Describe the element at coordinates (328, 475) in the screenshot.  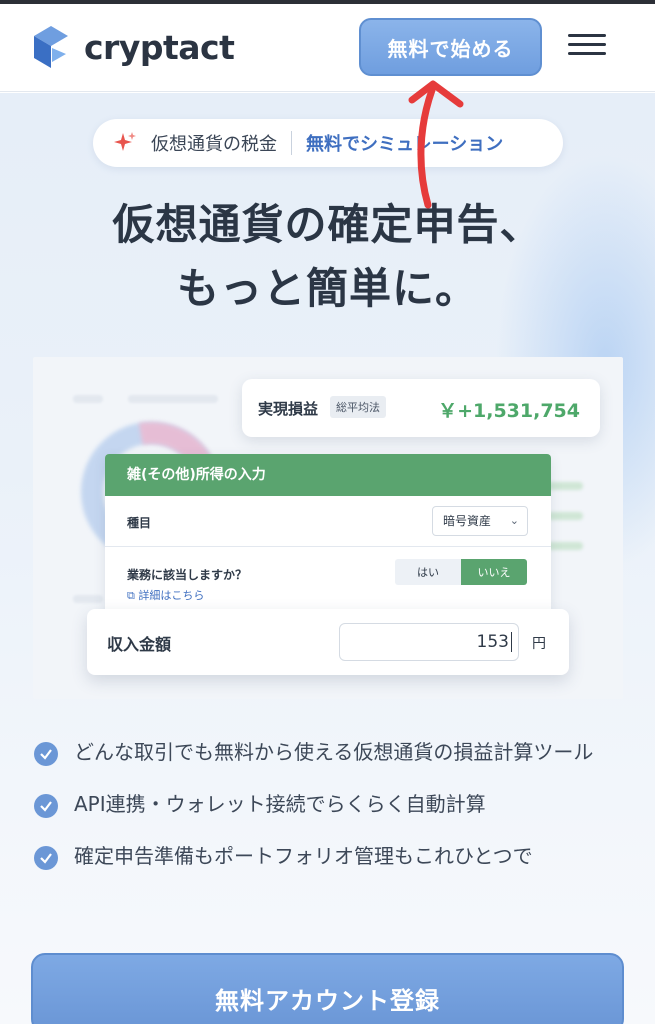
I see `form-title: 雑(その他)所得の入力` at that location.